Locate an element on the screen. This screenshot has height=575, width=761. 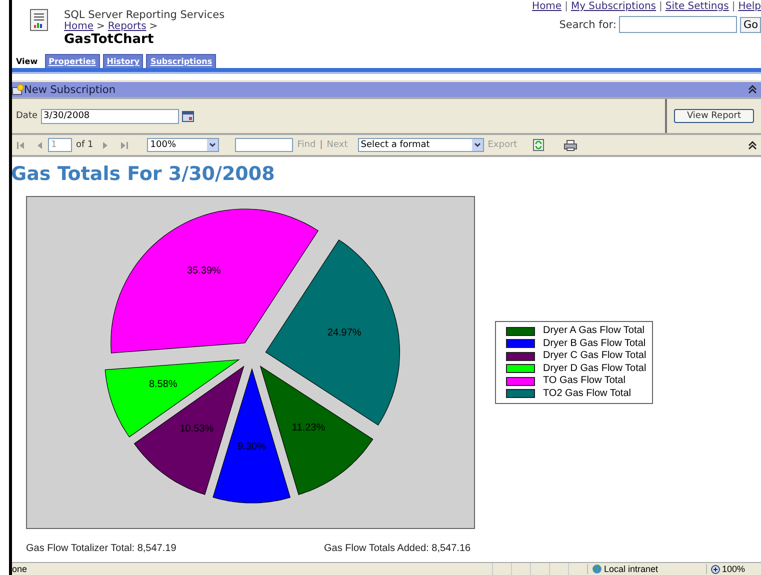
footer-total: Gas Flow Totals Added: 8,547.16 is located at coordinates (397, 548).